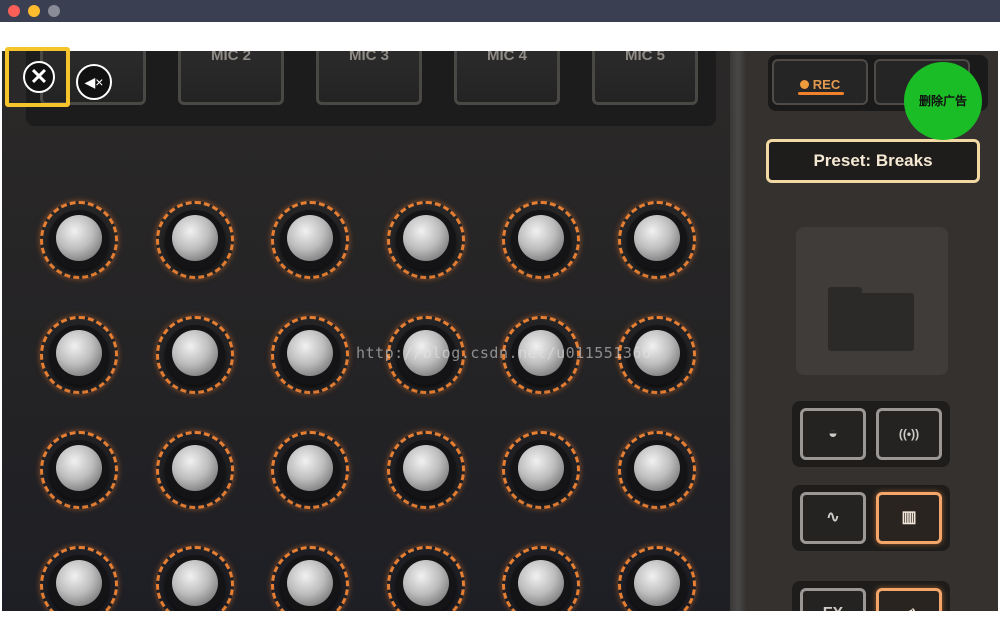 Image resolution: width=1000 pixels, height=640 pixels. What do you see at coordinates (54, 11) in the screenshot?
I see `window-zoom-button` at bounding box center [54, 11].